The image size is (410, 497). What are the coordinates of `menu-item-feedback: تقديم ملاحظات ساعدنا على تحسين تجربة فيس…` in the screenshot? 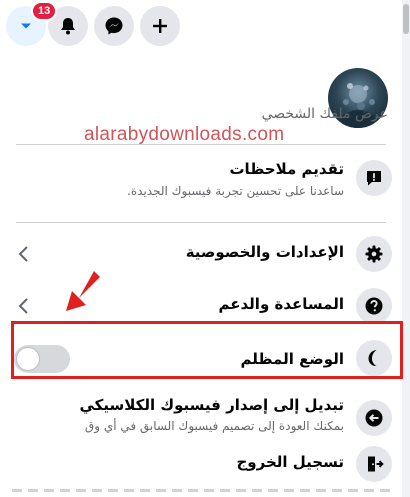 It's located at (202, 182).